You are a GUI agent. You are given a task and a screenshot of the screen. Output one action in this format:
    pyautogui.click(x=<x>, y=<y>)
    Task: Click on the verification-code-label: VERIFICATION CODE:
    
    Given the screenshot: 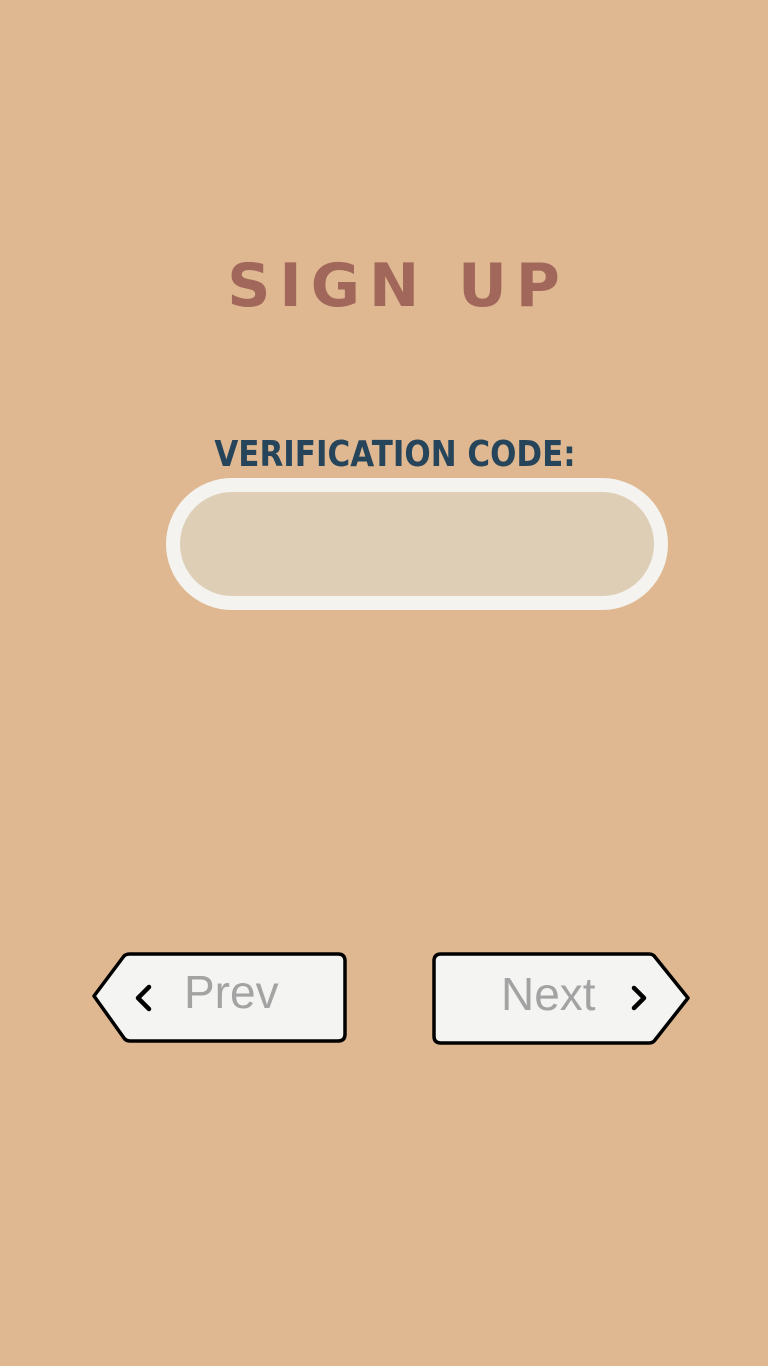 What is the action you would take?
    pyautogui.click(x=395, y=454)
    